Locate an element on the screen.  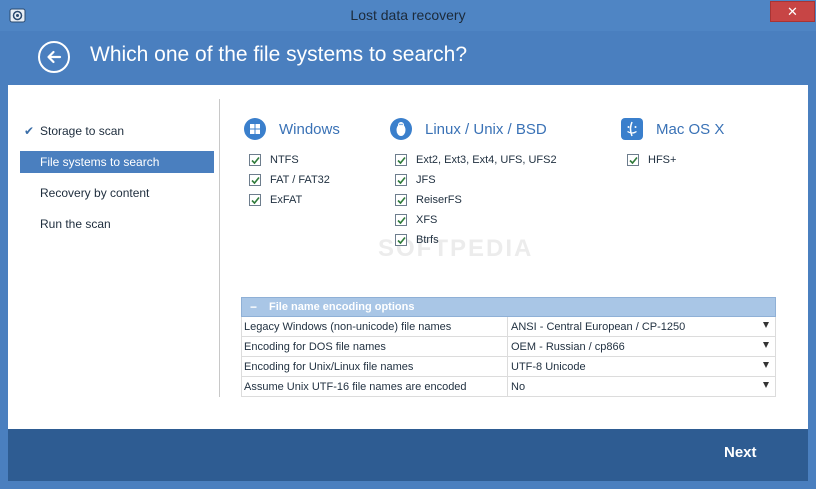
checkbox-hfsplus: HFS+ is located at coordinates (651, 163).